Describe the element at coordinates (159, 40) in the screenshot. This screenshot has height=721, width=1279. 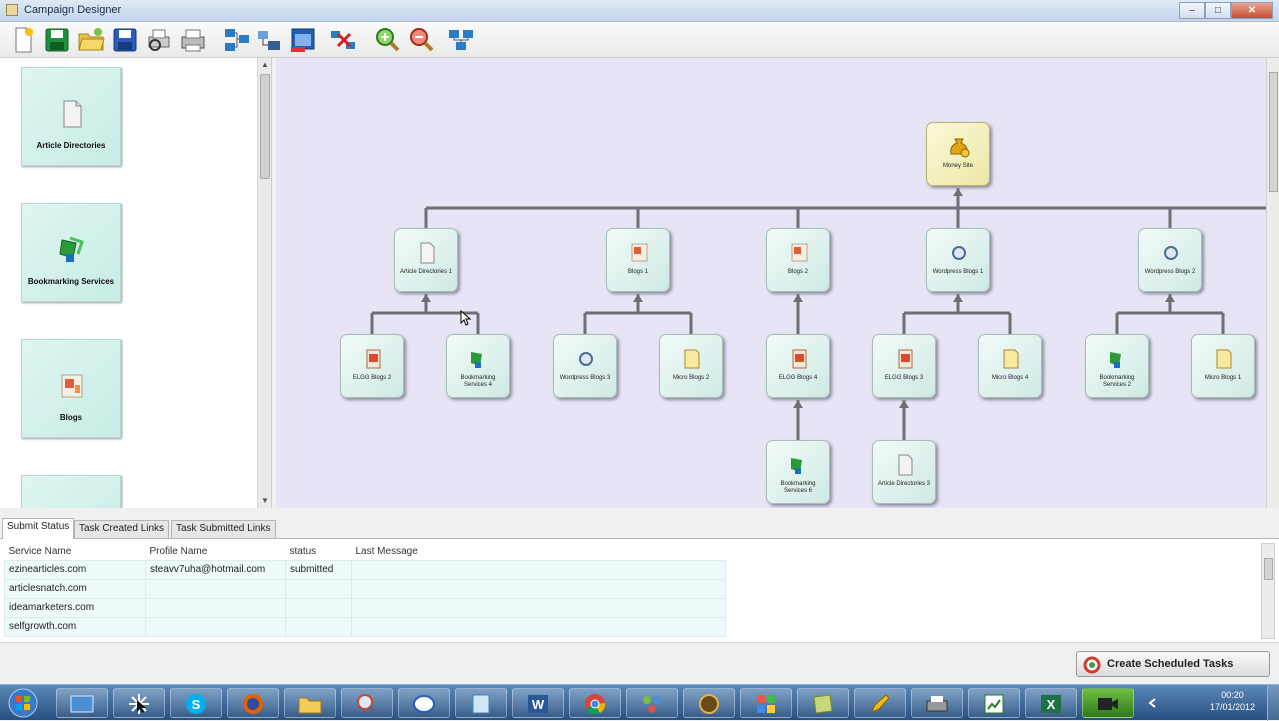
I see `print-preview-icon` at that location.